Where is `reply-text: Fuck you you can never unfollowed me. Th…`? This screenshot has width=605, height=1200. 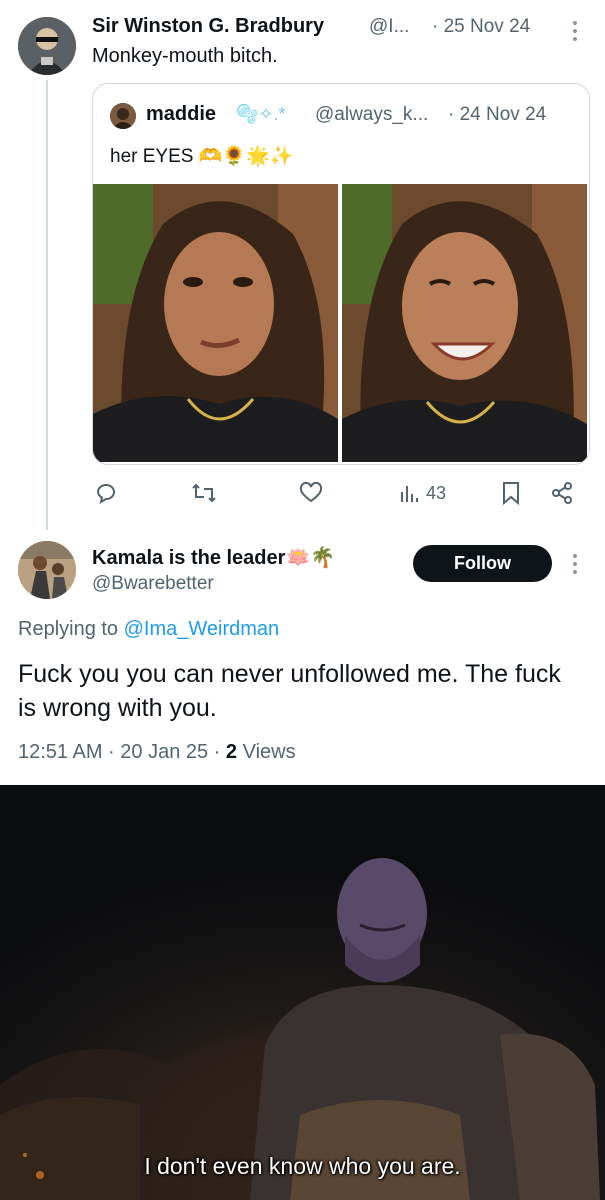 reply-text: Fuck you you can never unfollowed me. Th… is located at coordinates (289, 691).